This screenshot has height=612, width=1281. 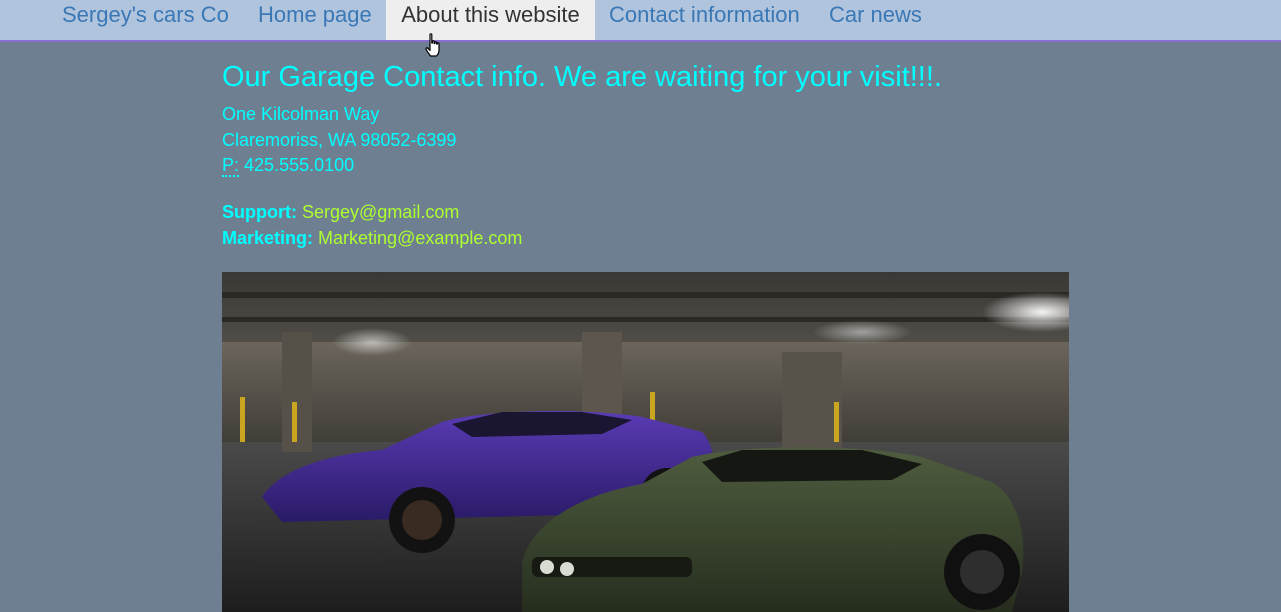 What do you see at coordinates (704, 20) in the screenshot?
I see `nav-contact-link: Contact information` at bounding box center [704, 20].